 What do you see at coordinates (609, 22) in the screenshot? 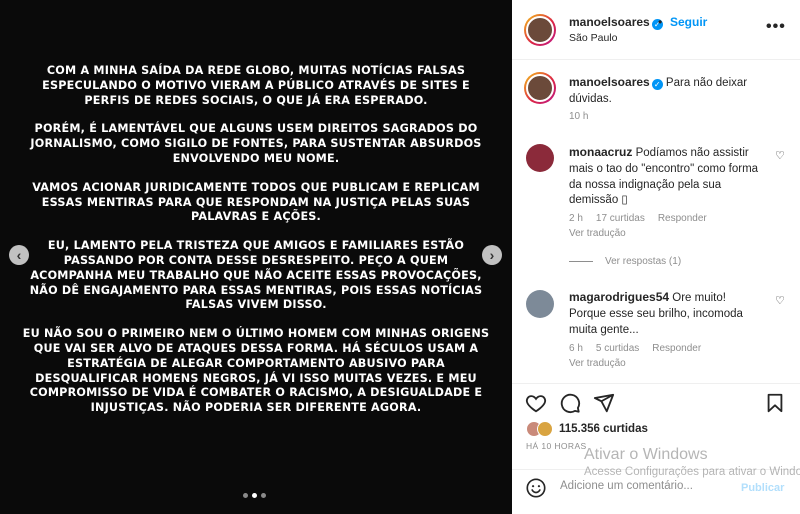
I see `author-username: manoelsoares` at bounding box center [609, 22].